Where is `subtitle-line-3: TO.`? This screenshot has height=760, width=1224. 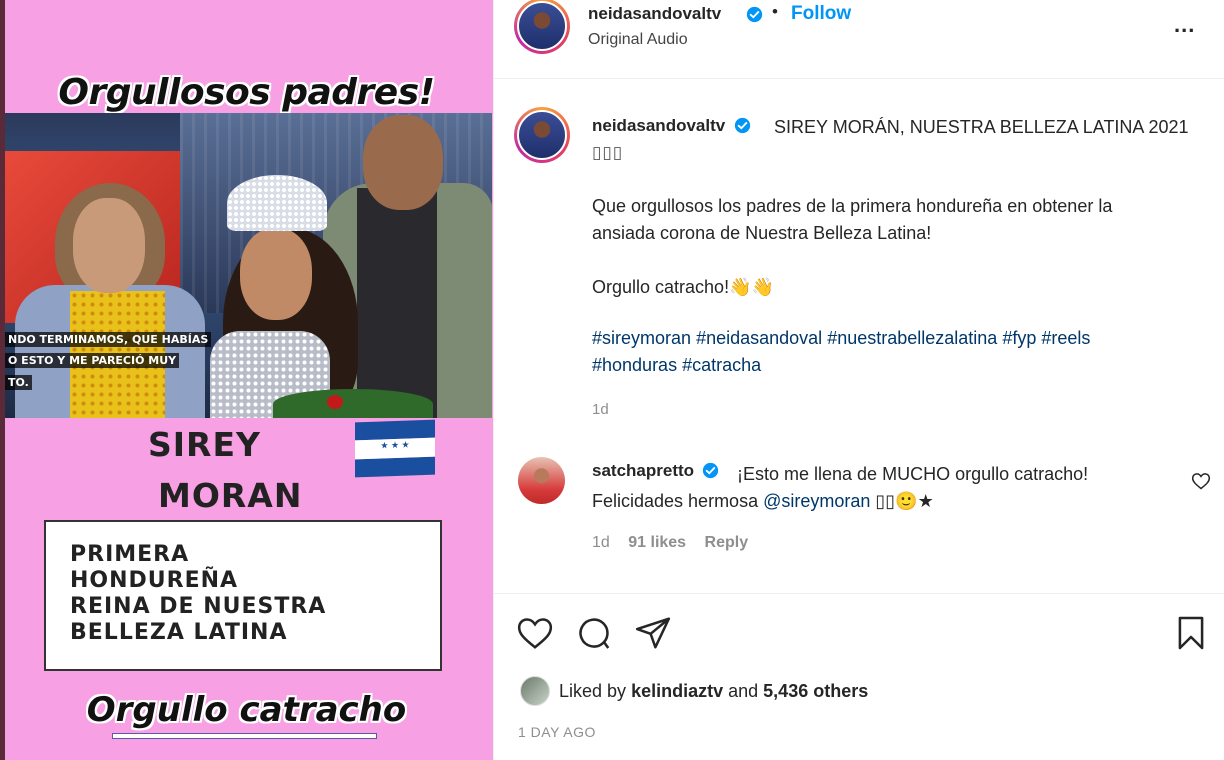
subtitle-line-3: TO. is located at coordinates (18, 382).